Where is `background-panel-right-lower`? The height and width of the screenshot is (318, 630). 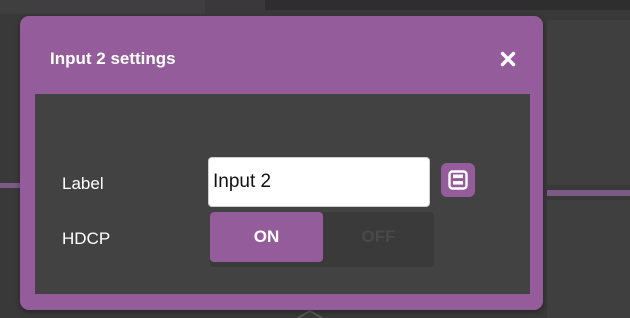
background-panel-right-lower is located at coordinates (588, 259).